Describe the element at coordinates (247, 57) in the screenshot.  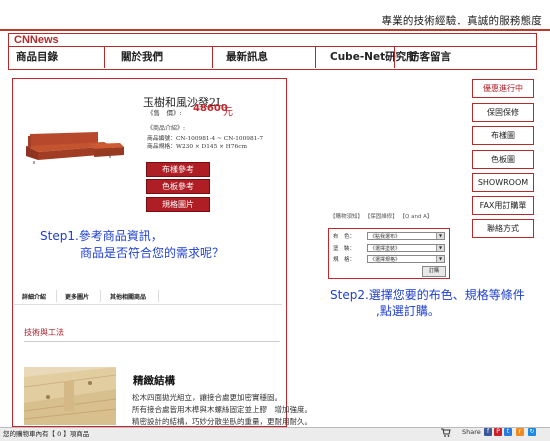
I see `nav-news: 最新訊息` at that location.